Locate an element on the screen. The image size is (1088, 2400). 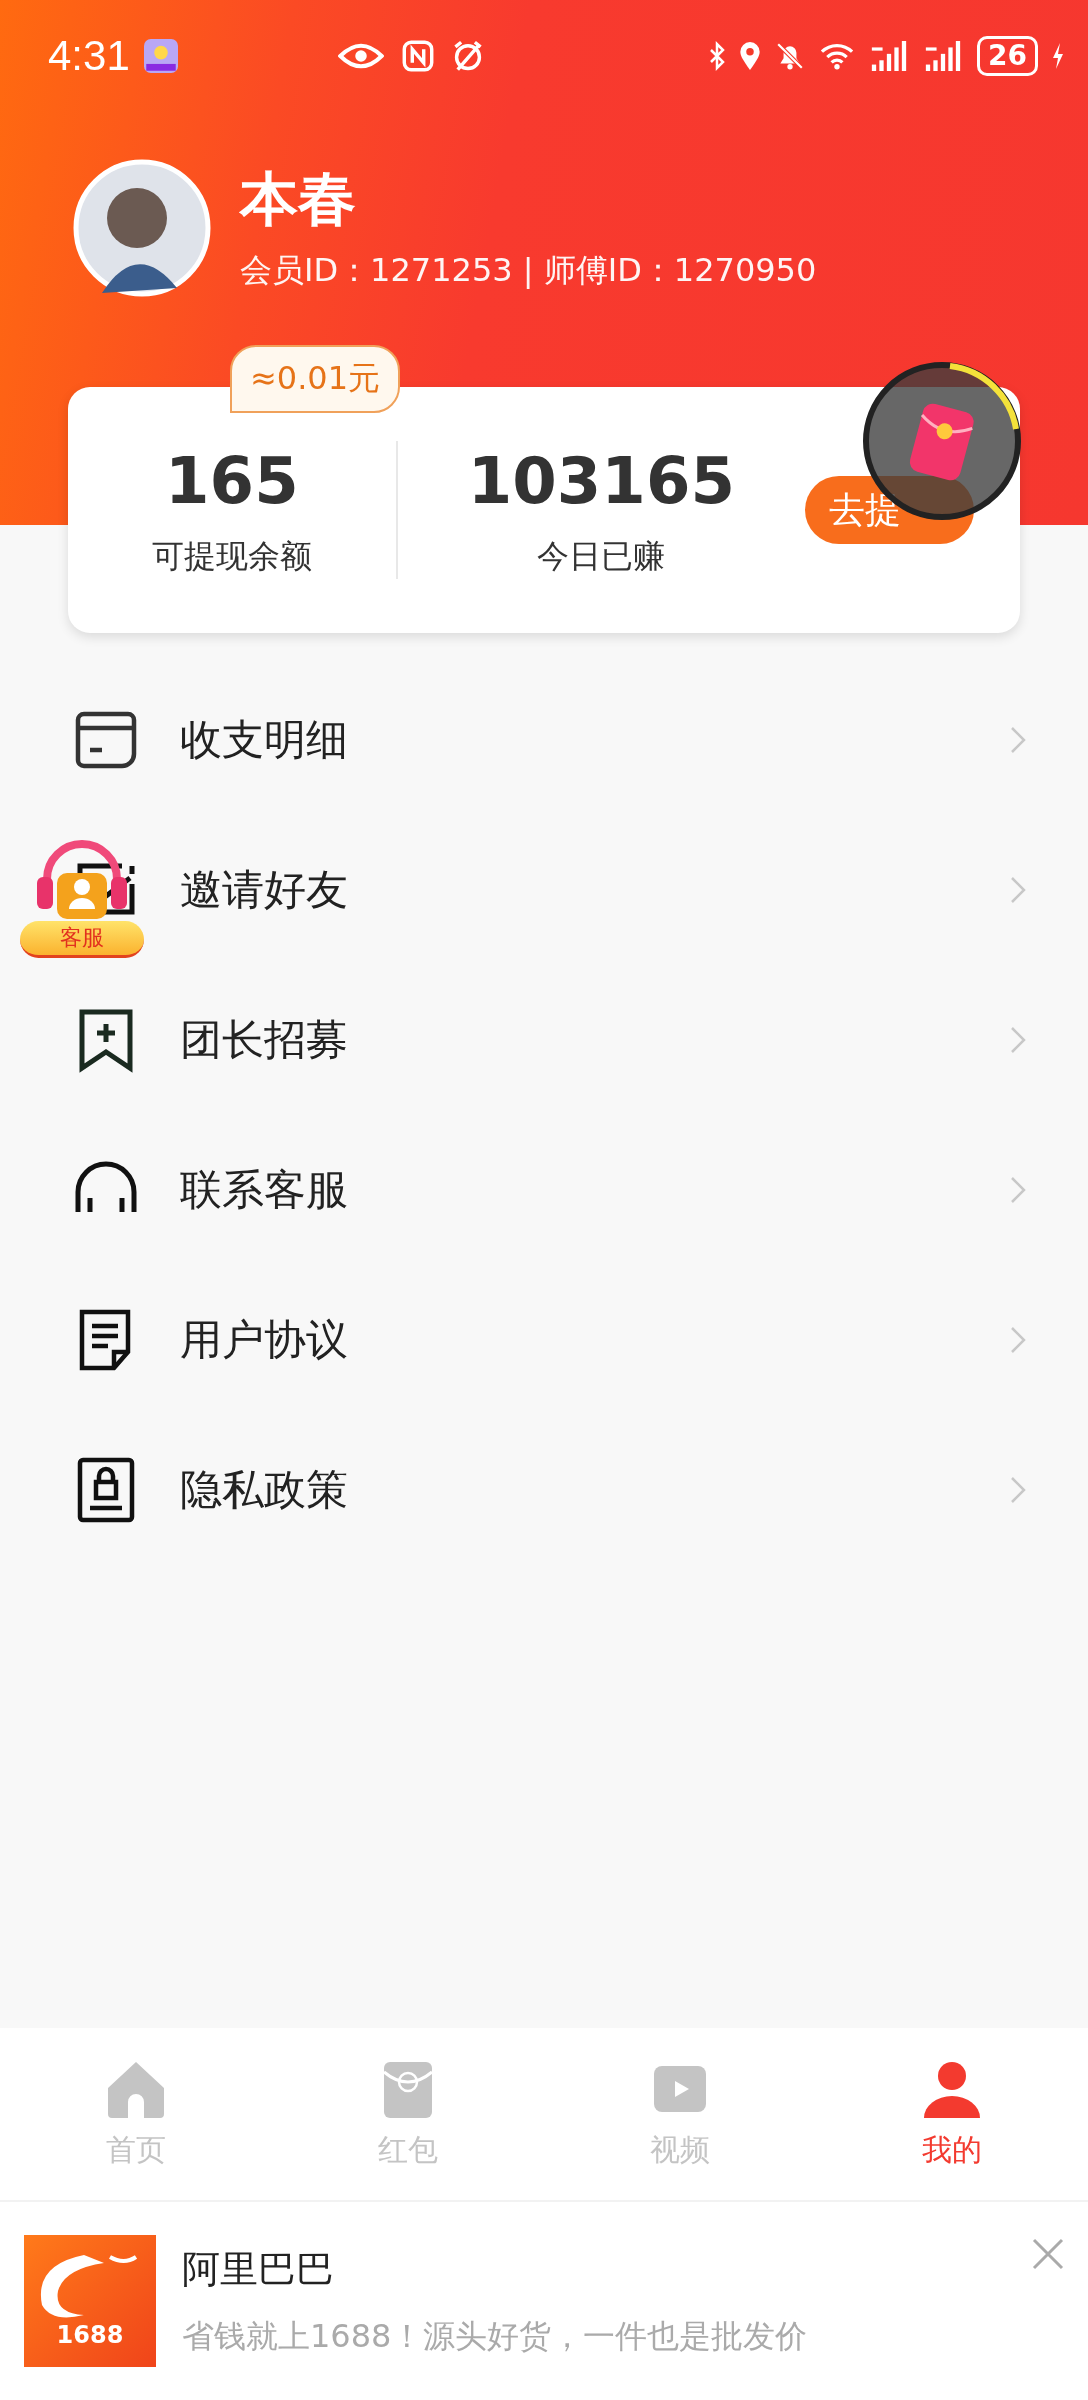
user-name: 本春 is located at coordinates (298, 199).